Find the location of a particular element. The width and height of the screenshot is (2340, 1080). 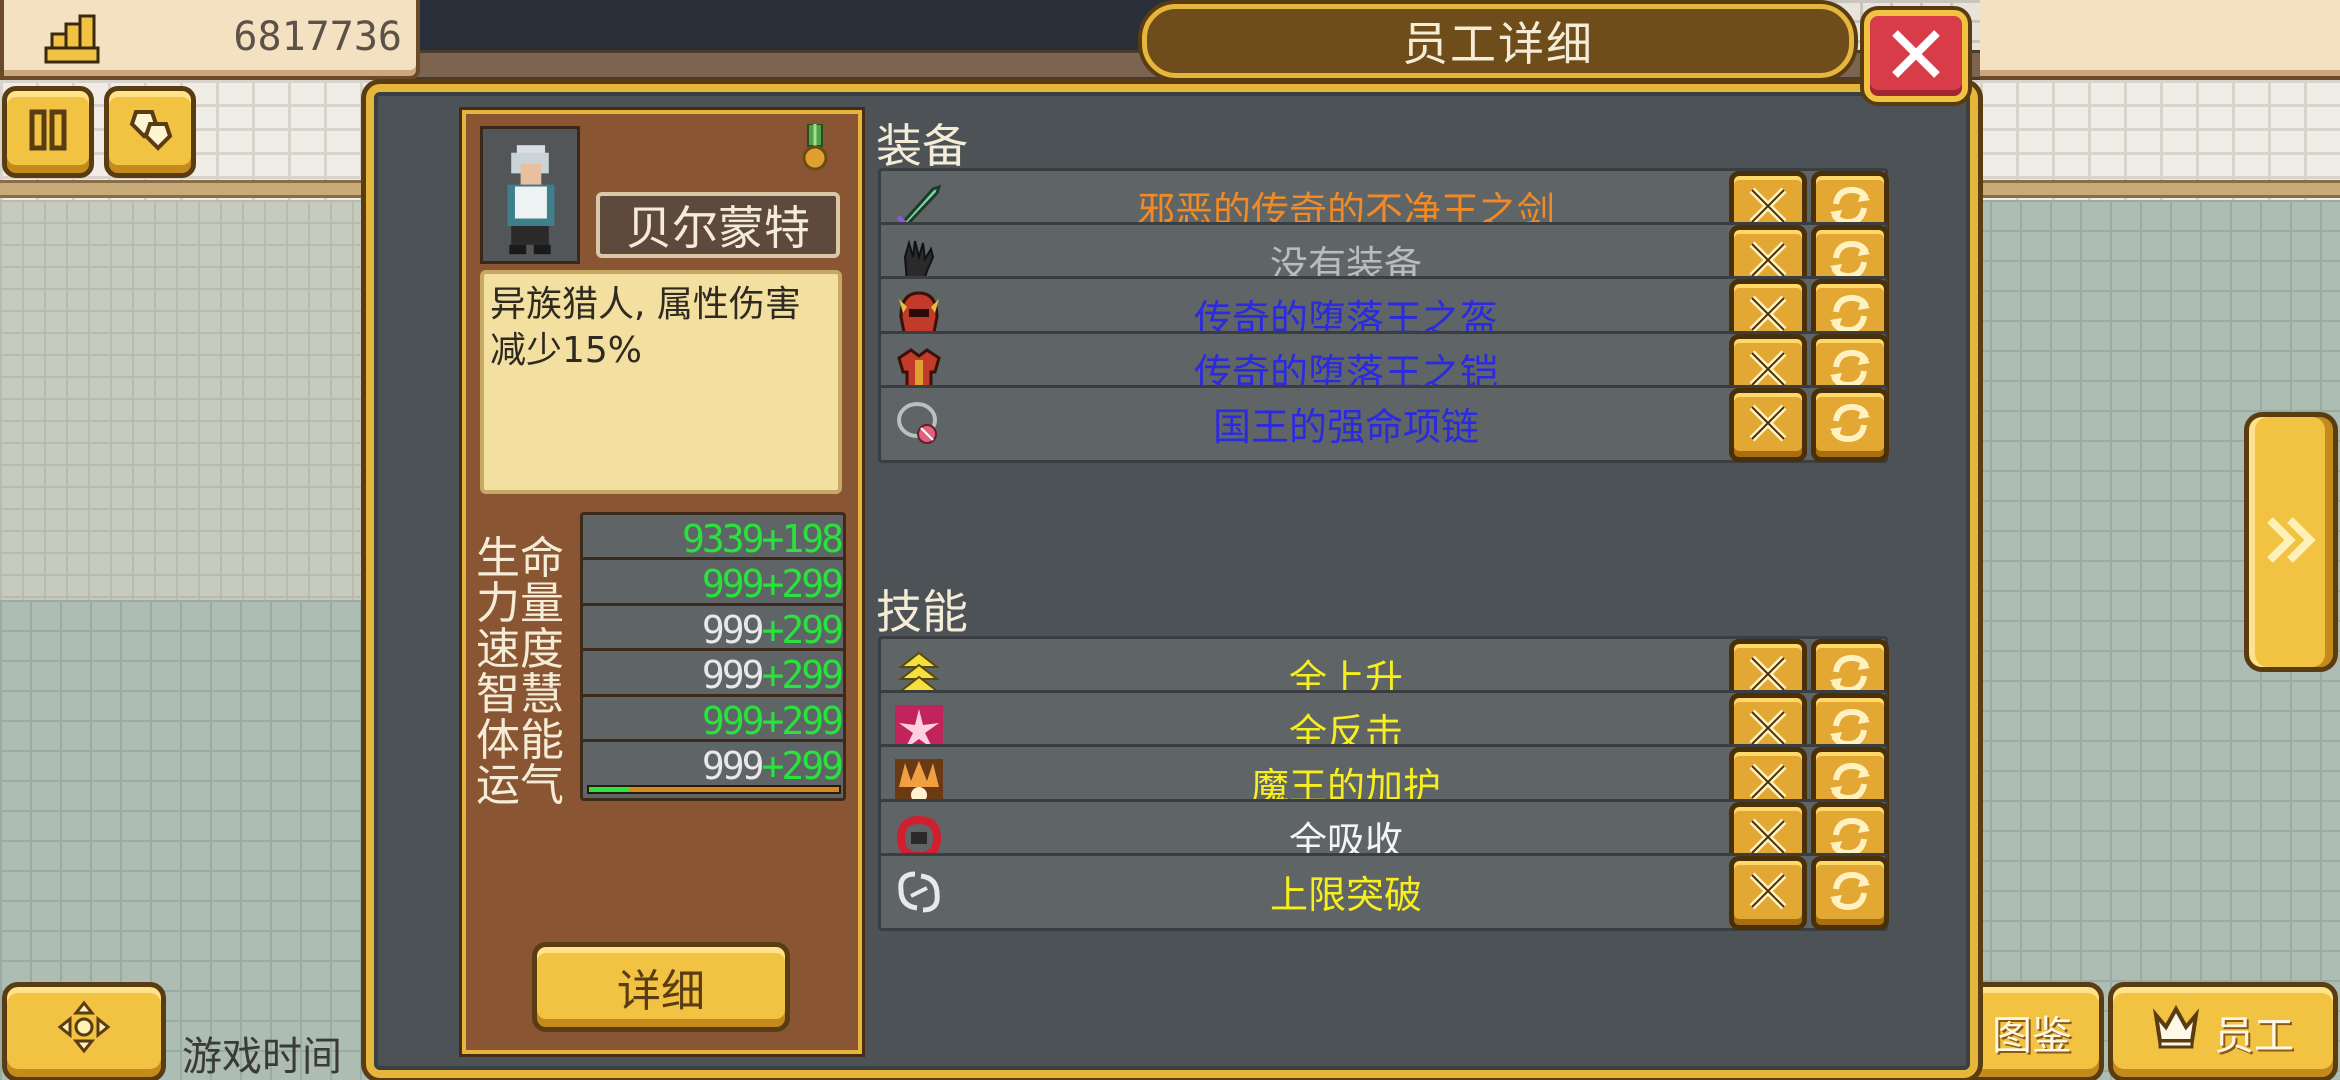

necklace-icon is located at coordinates (919, 424).